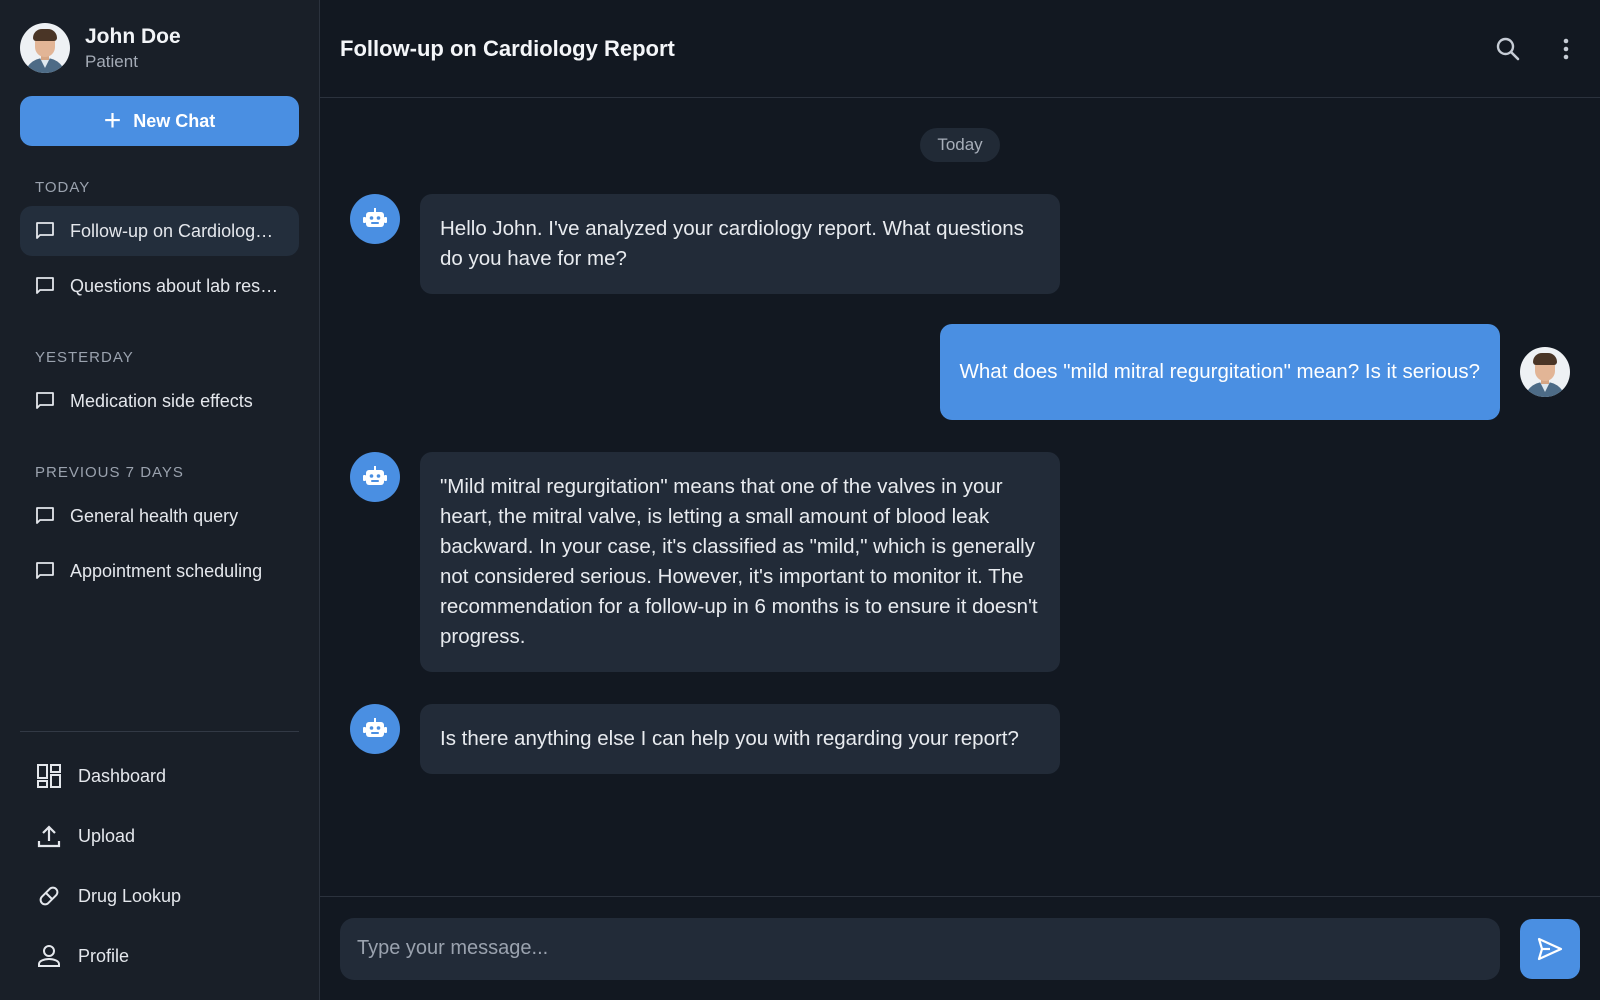 The image size is (1600, 1000). I want to click on send-icon, so click(1550, 948).